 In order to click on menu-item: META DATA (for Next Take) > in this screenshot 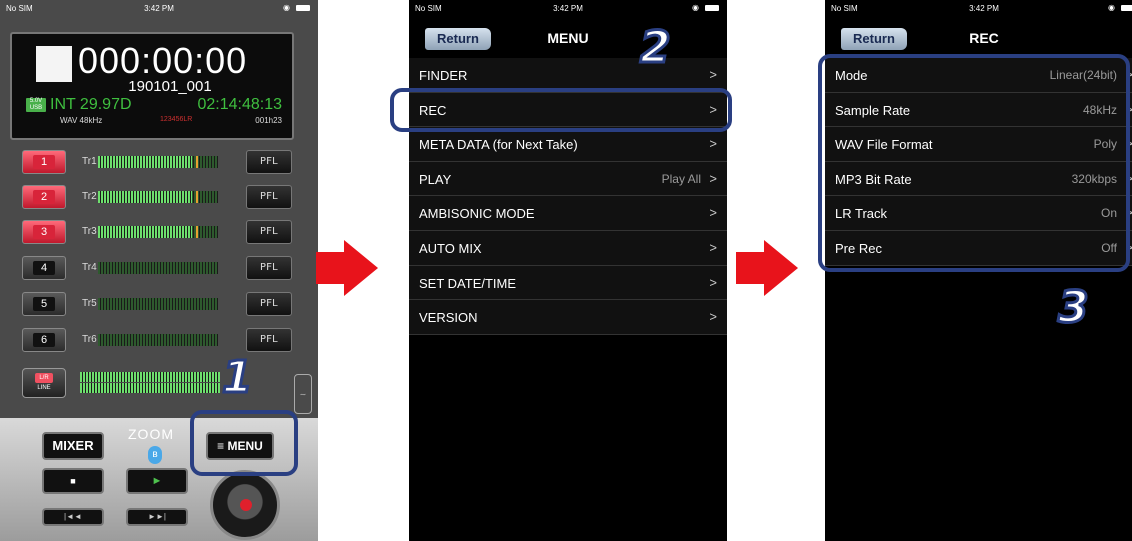, I will do `click(568, 144)`.